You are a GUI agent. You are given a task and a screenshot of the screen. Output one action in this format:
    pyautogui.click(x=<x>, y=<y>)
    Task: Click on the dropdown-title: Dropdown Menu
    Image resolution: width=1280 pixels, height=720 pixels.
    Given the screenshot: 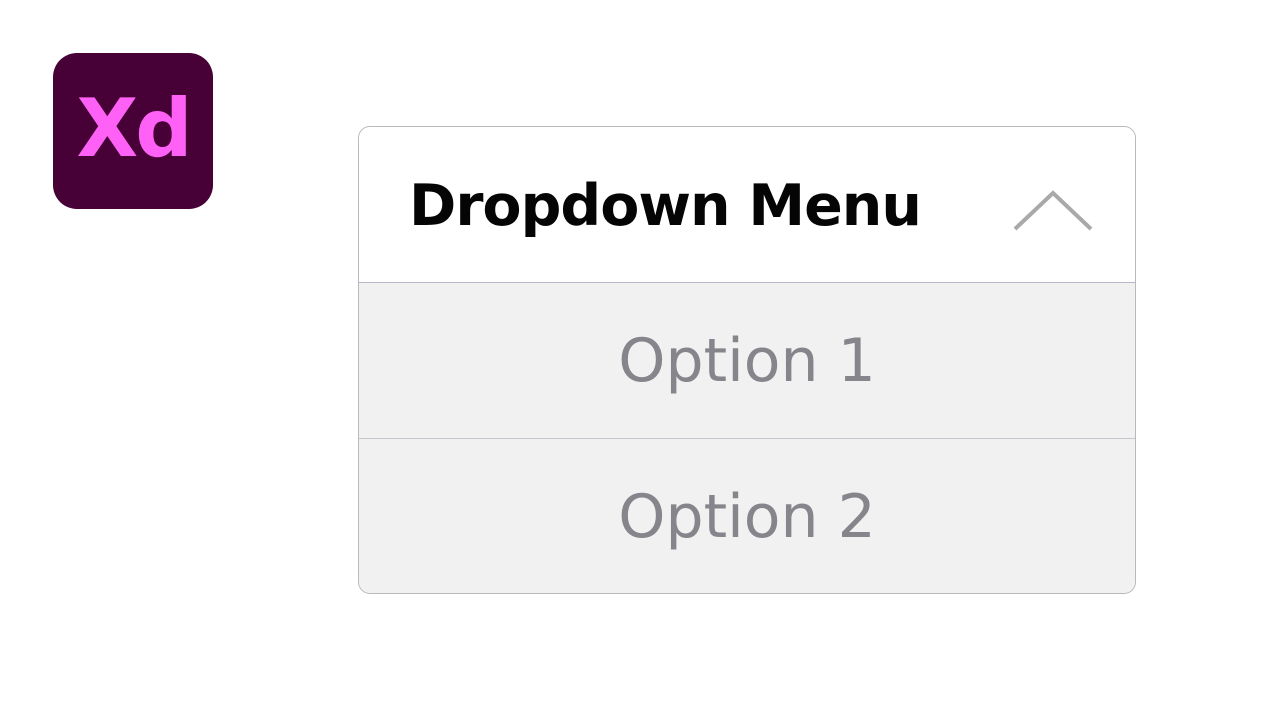 What is the action you would take?
    pyautogui.click(x=665, y=206)
    